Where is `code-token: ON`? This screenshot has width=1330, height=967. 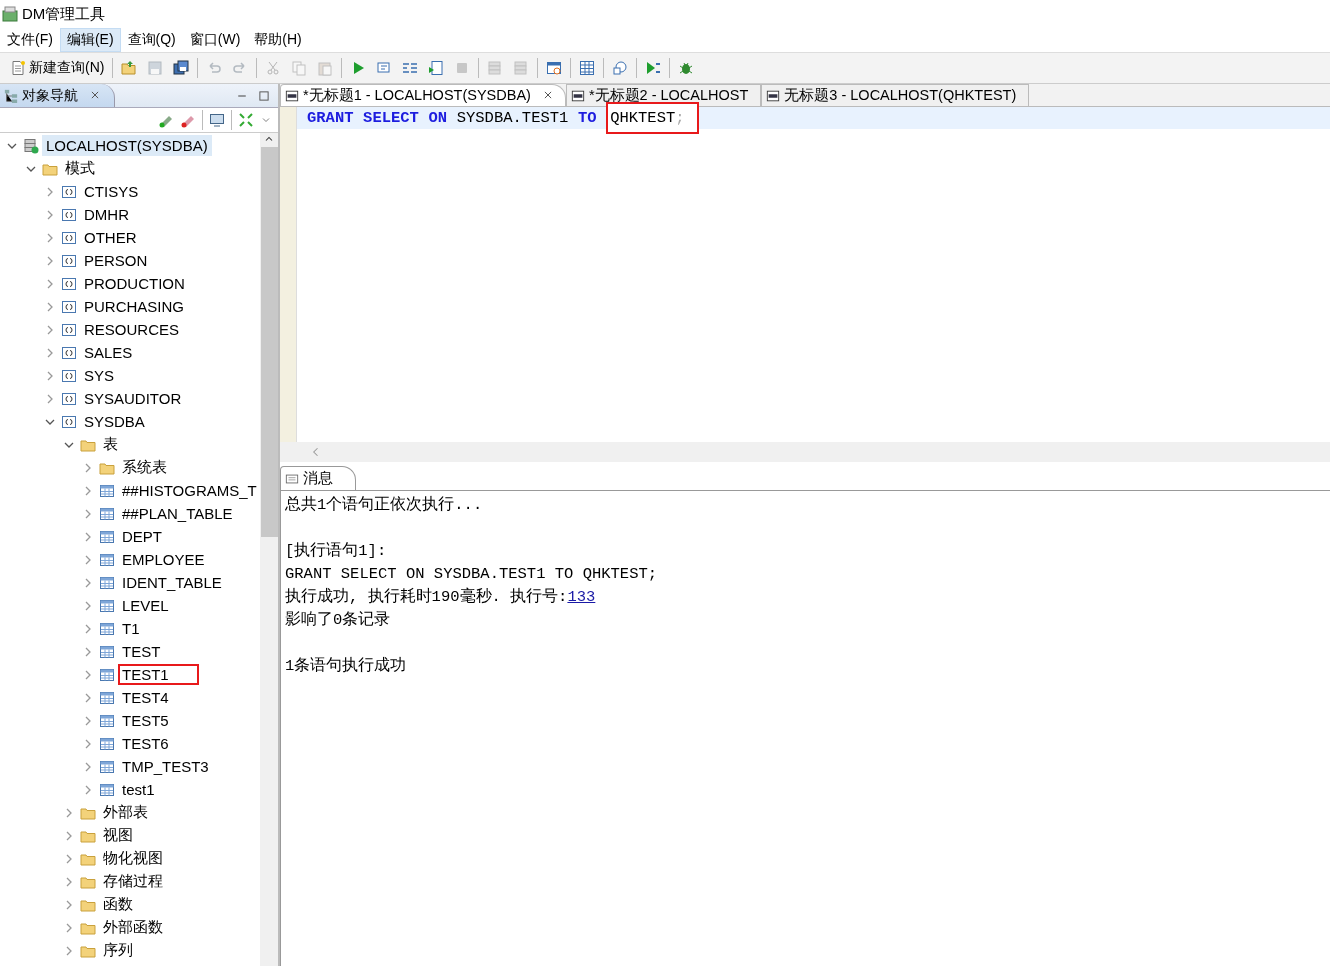 code-token: ON is located at coordinates (438, 118).